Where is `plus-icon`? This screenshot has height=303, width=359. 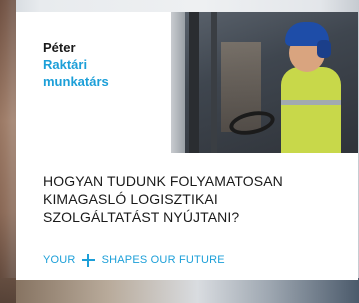 plus-icon is located at coordinates (88, 260).